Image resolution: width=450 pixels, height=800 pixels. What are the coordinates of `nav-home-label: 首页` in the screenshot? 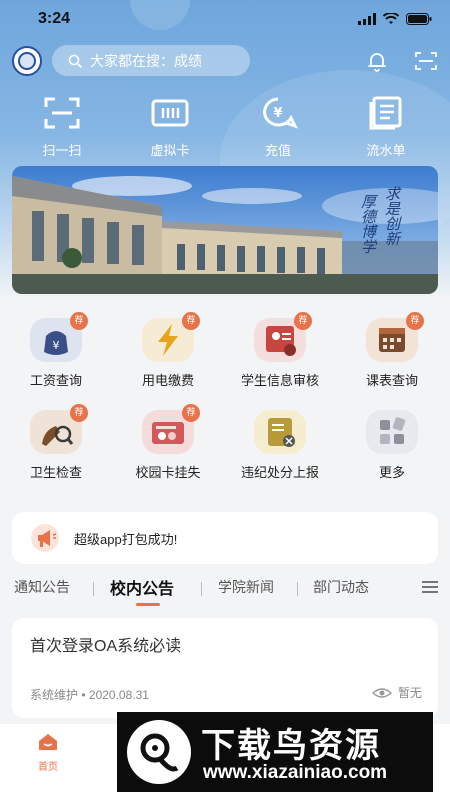 It's located at (48, 767).